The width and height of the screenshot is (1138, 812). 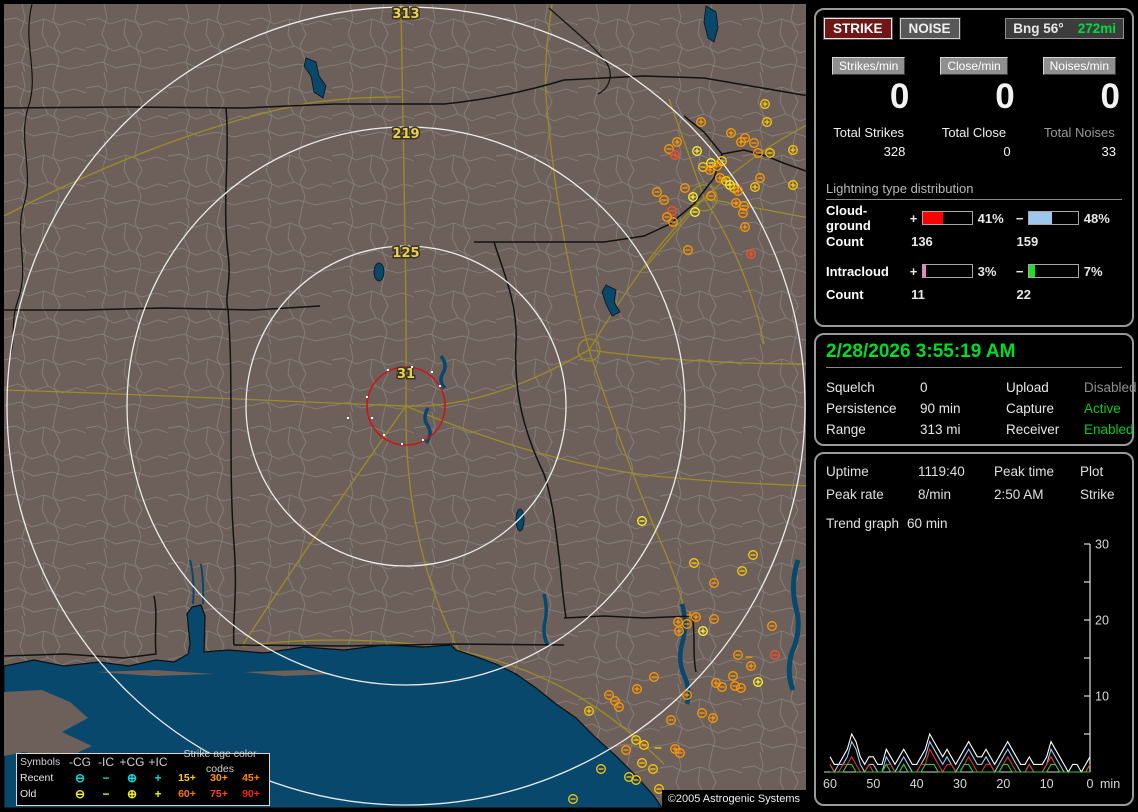 I want to click on peak-time-label: Peak time, so click(x=1024, y=471).